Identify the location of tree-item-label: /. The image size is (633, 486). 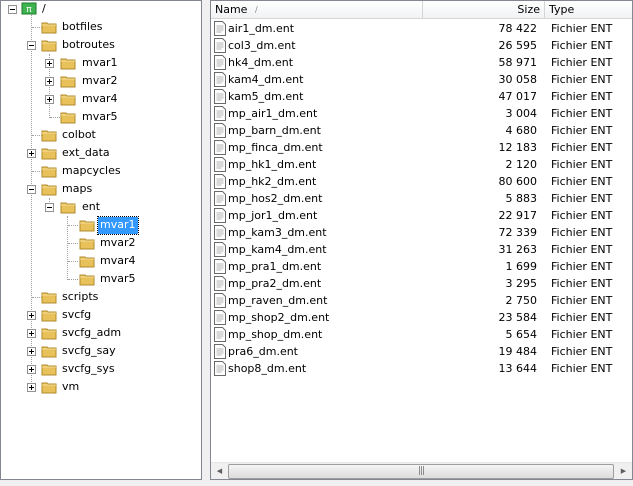
(44, 8).